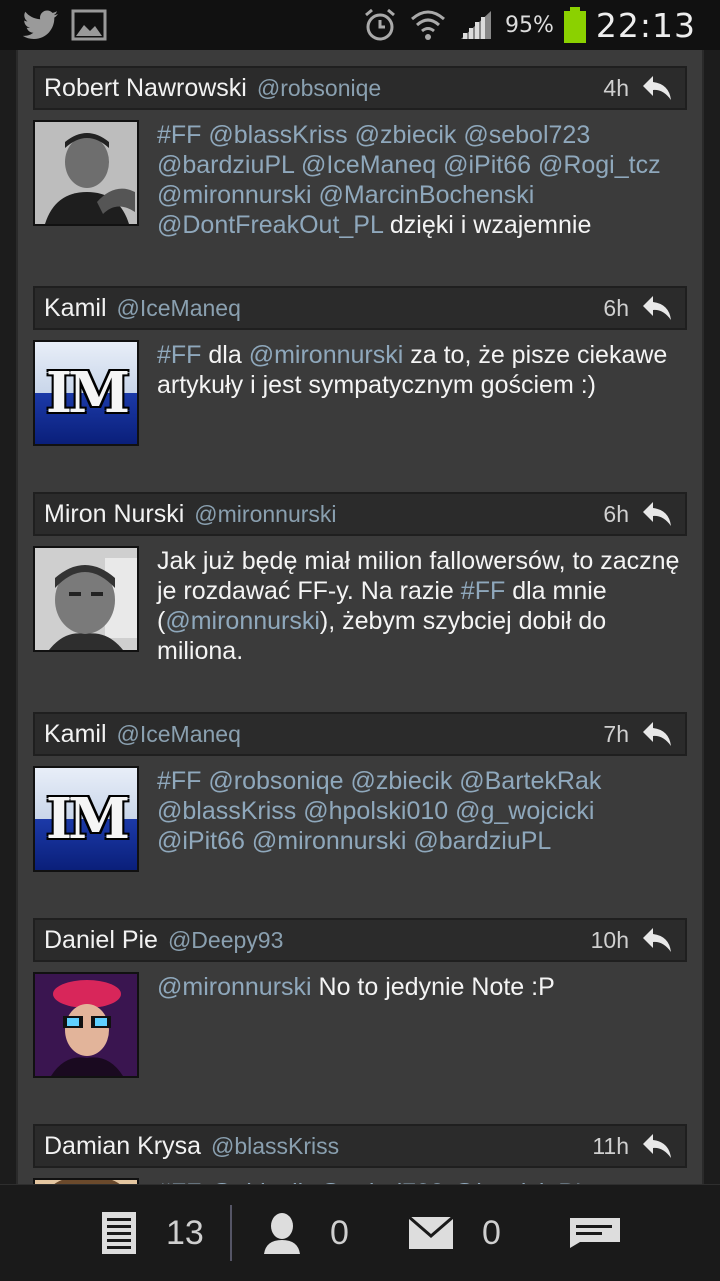  What do you see at coordinates (360, 940) in the screenshot?
I see `tweet-header: Daniel Pie @Deepy93 10h` at bounding box center [360, 940].